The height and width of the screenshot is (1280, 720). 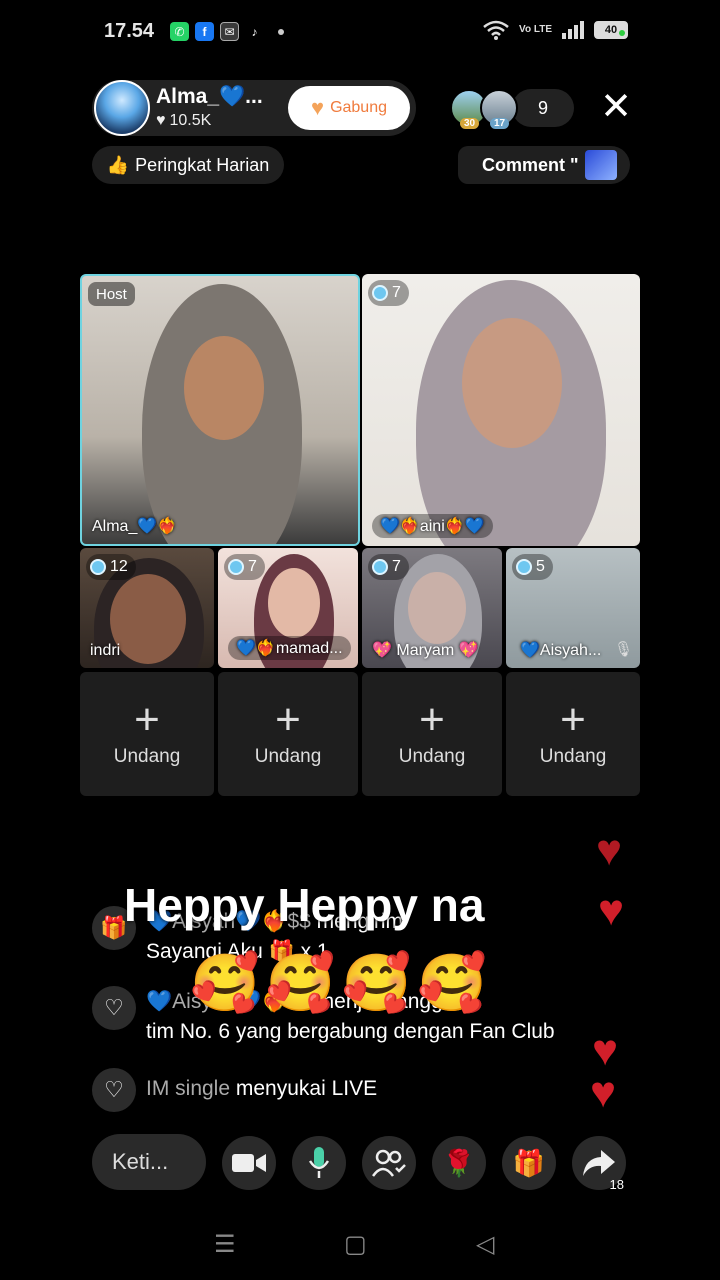 I want to click on system-nav-bar: ☰ ▢ ◁, so click(x=360, y=1245).